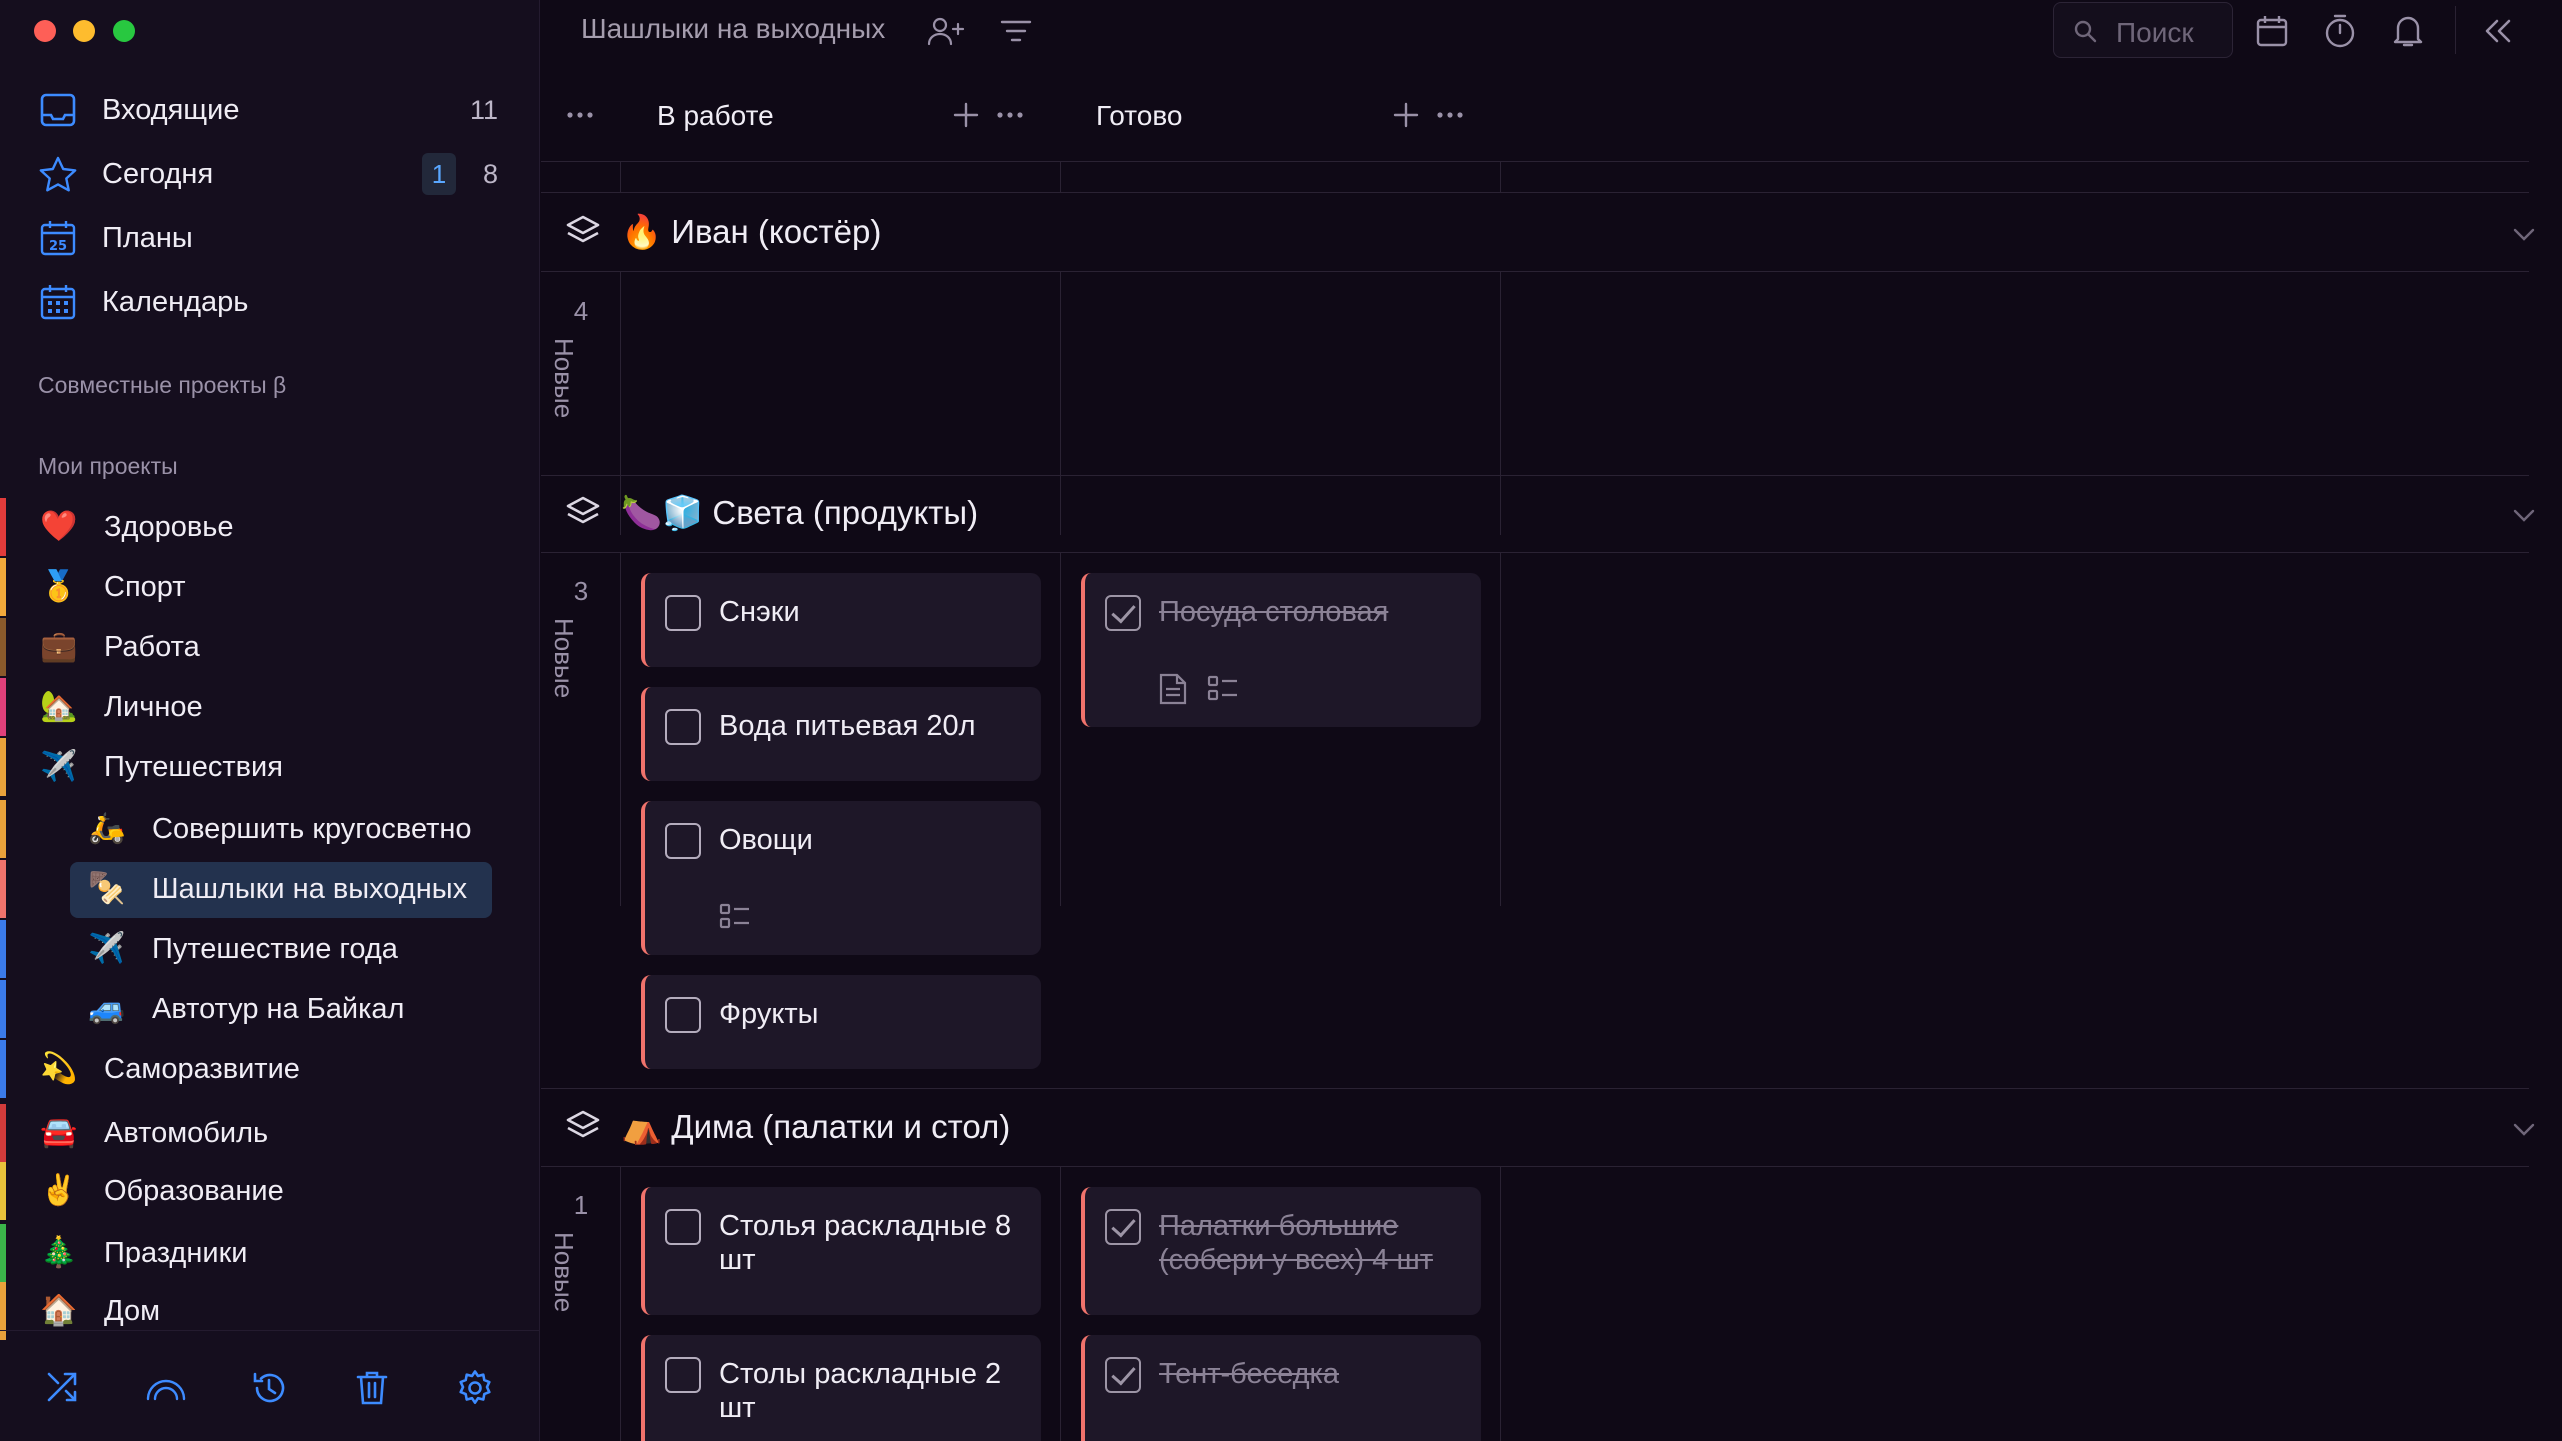 The width and height of the screenshot is (2562, 1441). What do you see at coordinates (270, 302) in the screenshot?
I see `nav-calendar: Календарь` at bounding box center [270, 302].